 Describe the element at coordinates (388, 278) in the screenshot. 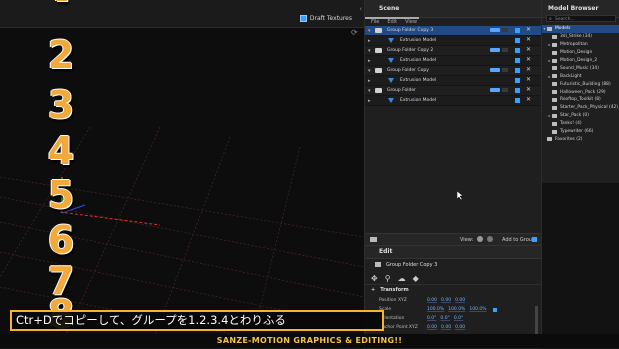

I see `link-icon: ⚲` at that location.